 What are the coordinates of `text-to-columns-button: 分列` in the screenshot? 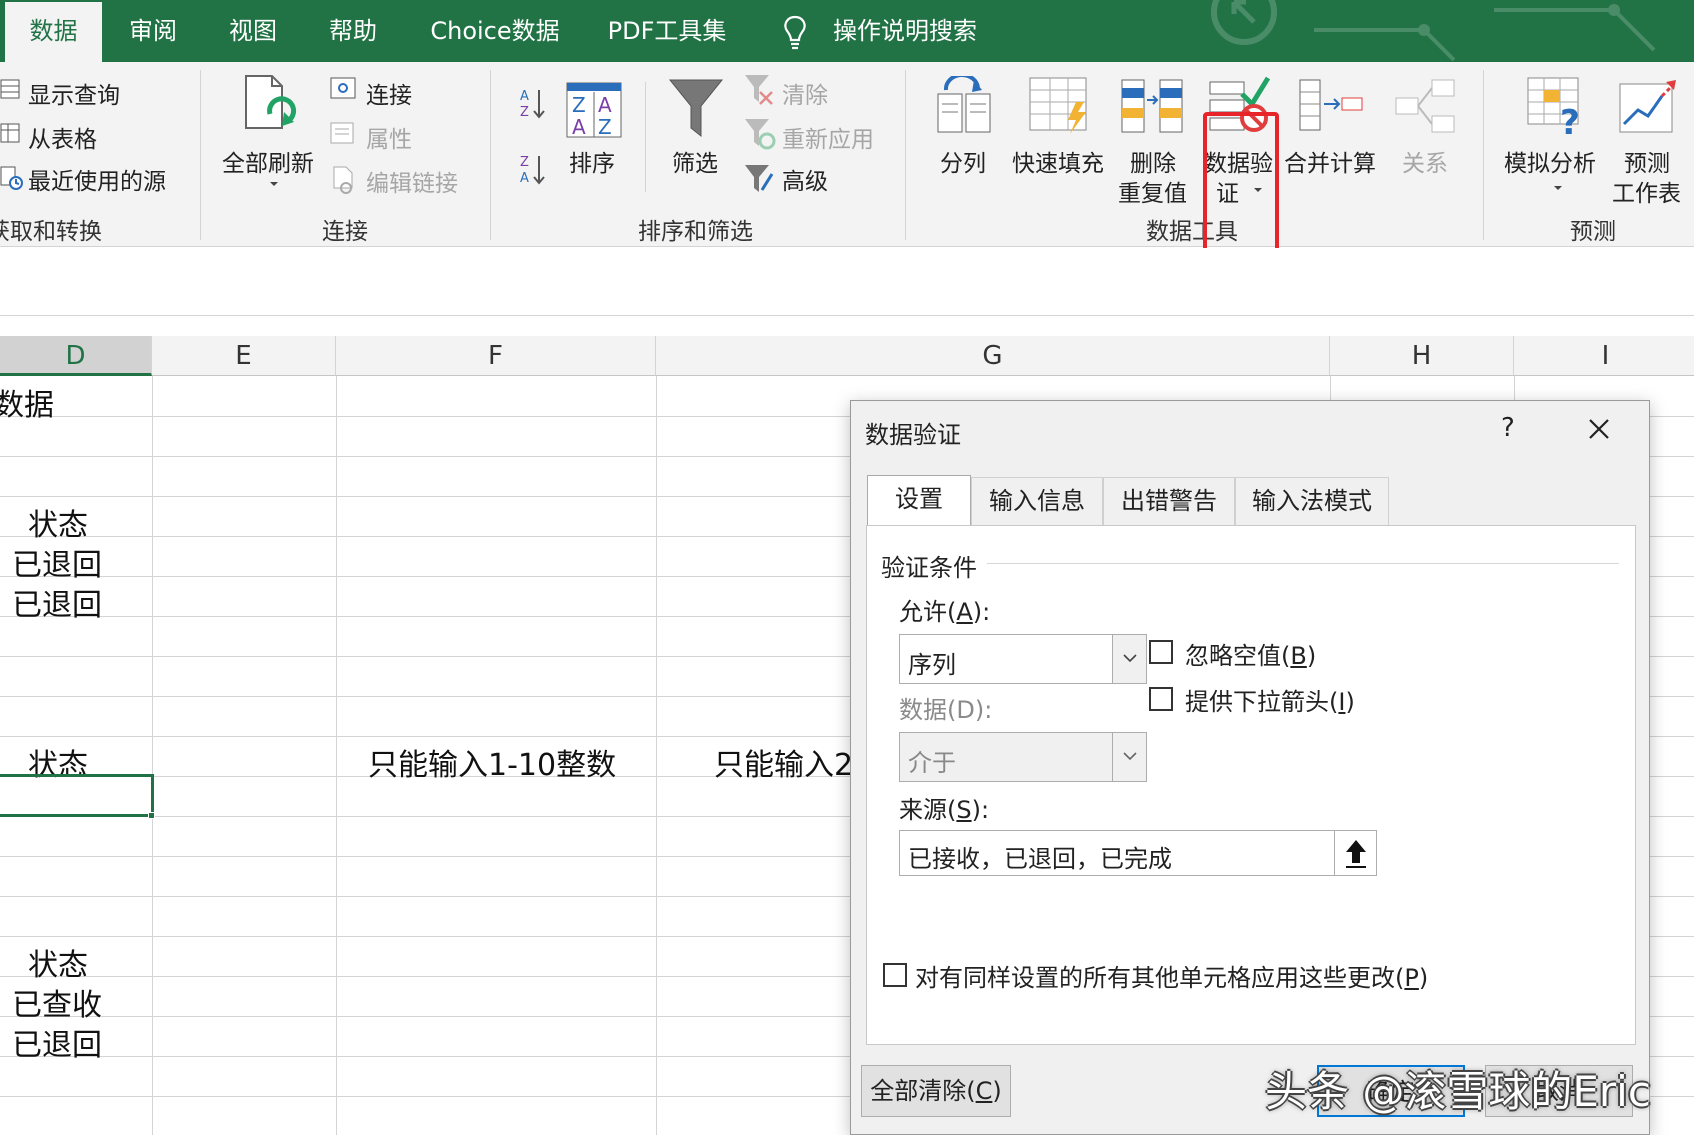 It's located at (963, 161).